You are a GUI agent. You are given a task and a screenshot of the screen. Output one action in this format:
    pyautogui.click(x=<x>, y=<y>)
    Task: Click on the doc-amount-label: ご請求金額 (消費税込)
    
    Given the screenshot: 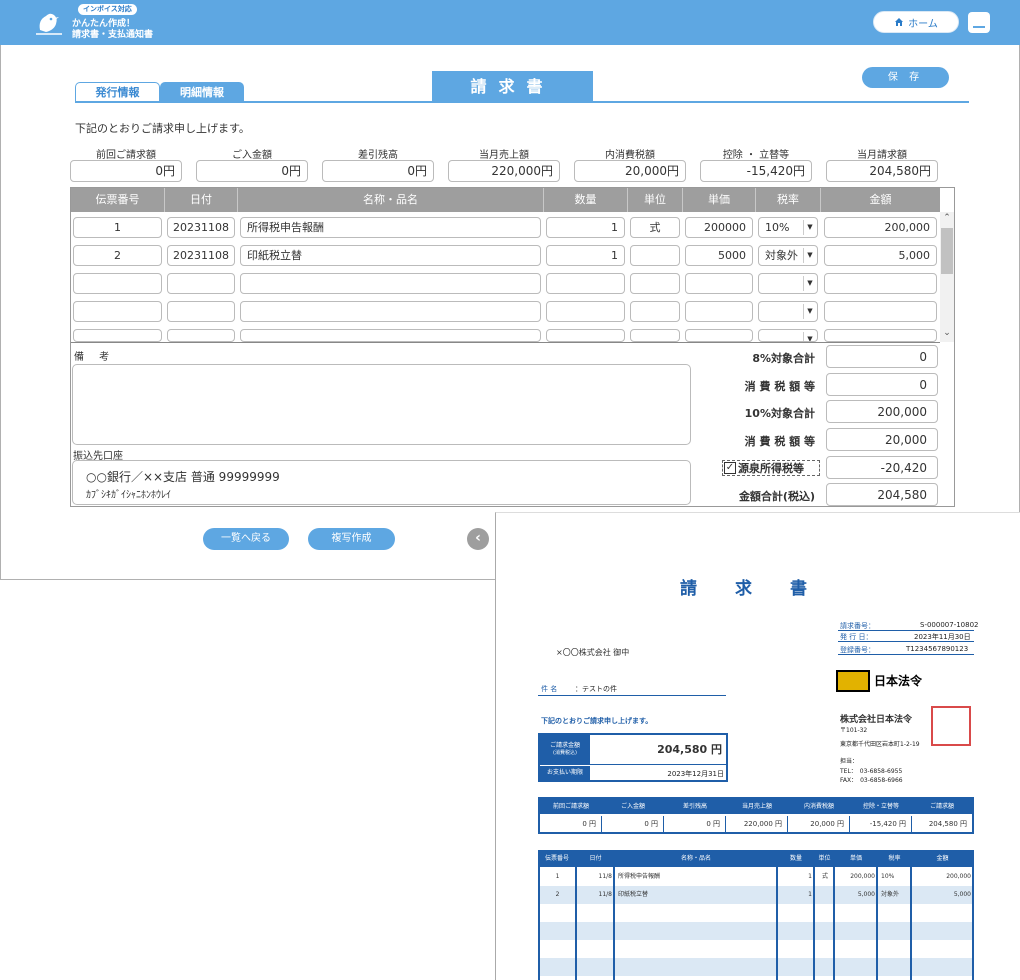 What is the action you would take?
    pyautogui.click(x=565, y=749)
    